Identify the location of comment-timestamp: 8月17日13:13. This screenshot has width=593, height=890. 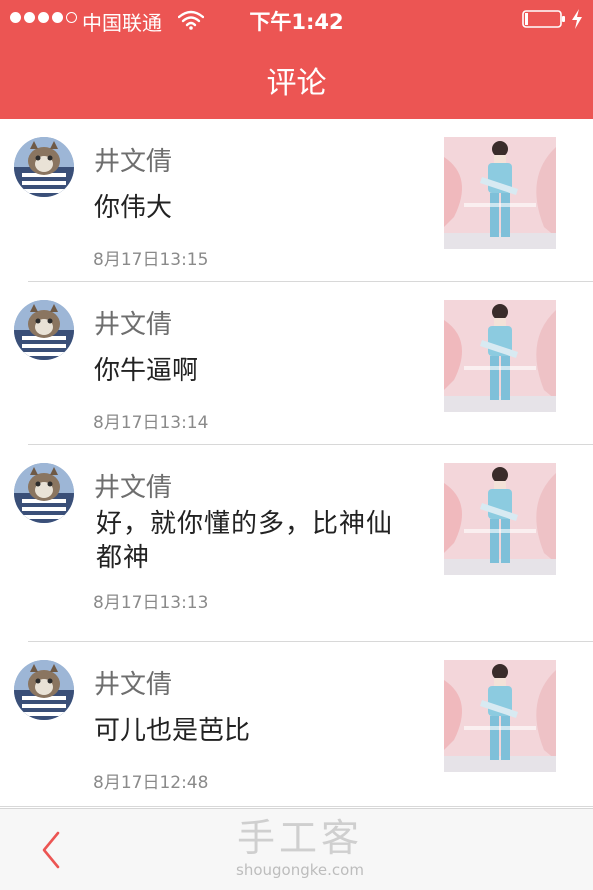
(151, 603).